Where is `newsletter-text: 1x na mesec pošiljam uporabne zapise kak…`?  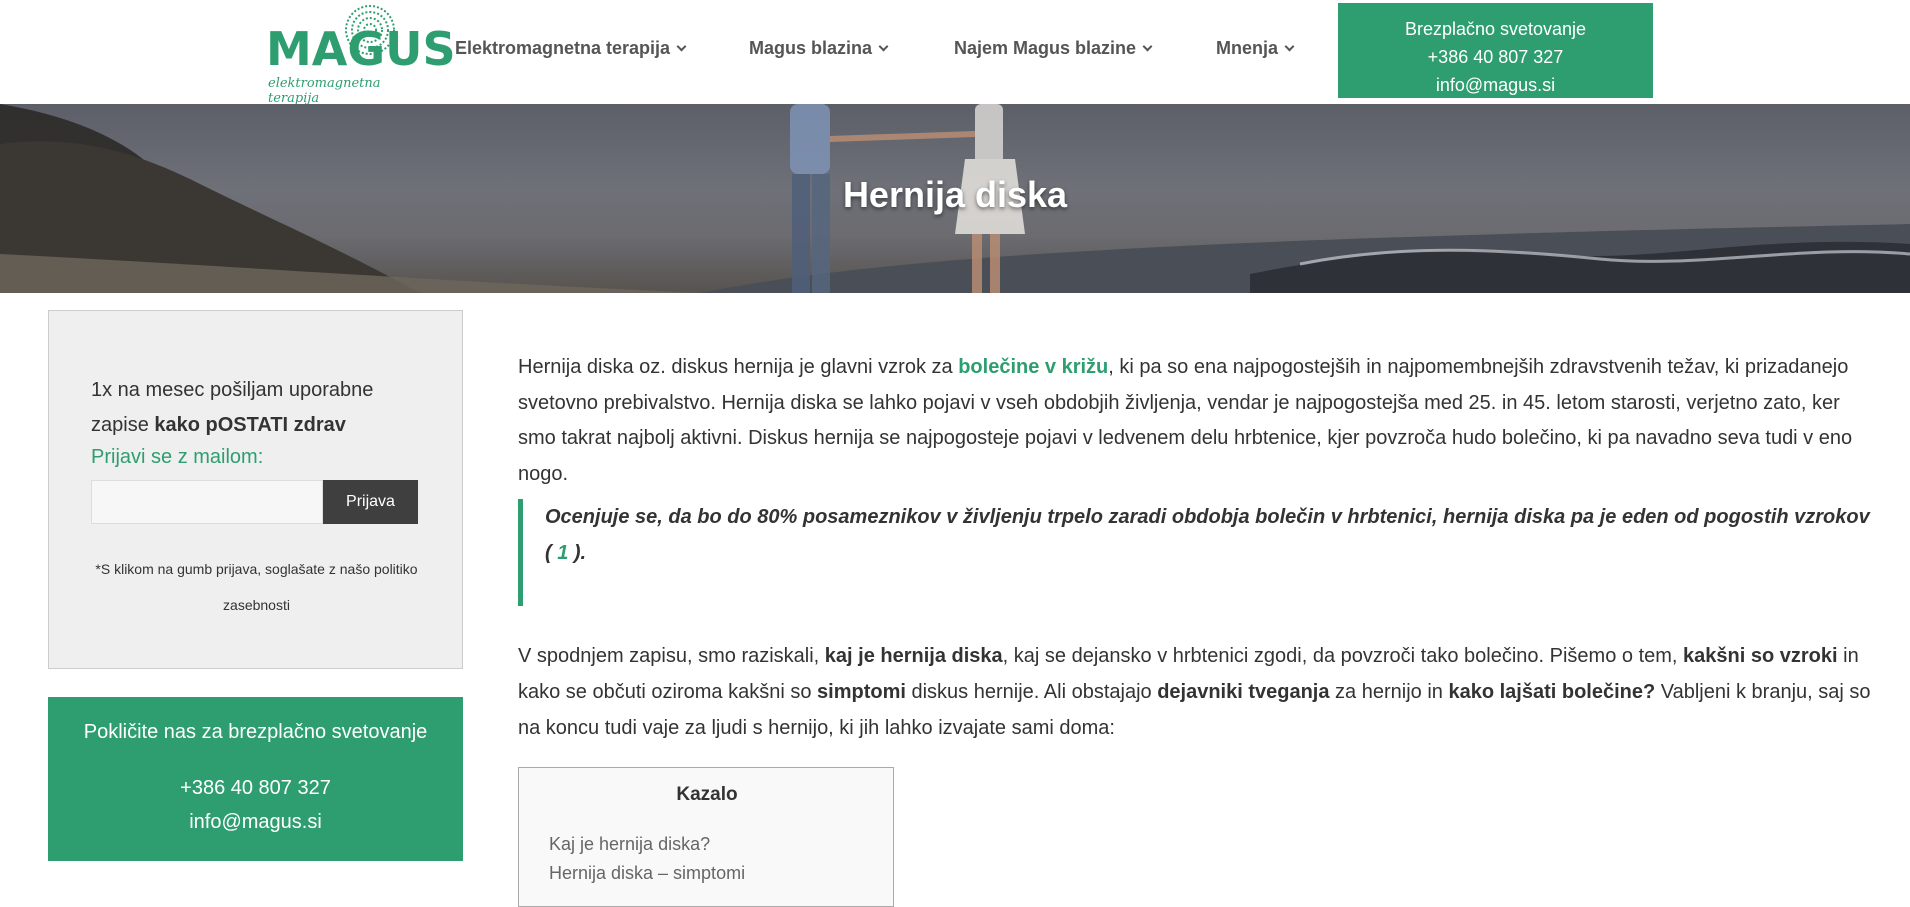
newsletter-text: 1x na mesec pošiljam uporabne zapise kak… is located at coordinates (261, 408).